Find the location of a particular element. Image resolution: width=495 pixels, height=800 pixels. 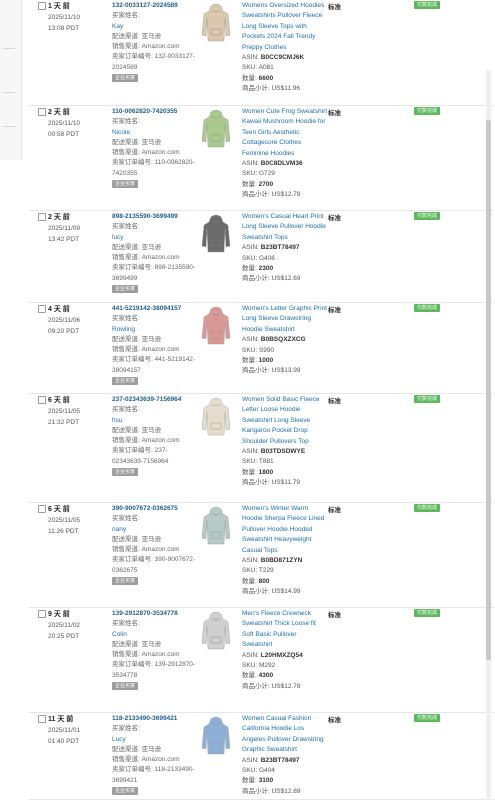

asin-value: B03TDSDWYE is located at coordinates (283, 452).